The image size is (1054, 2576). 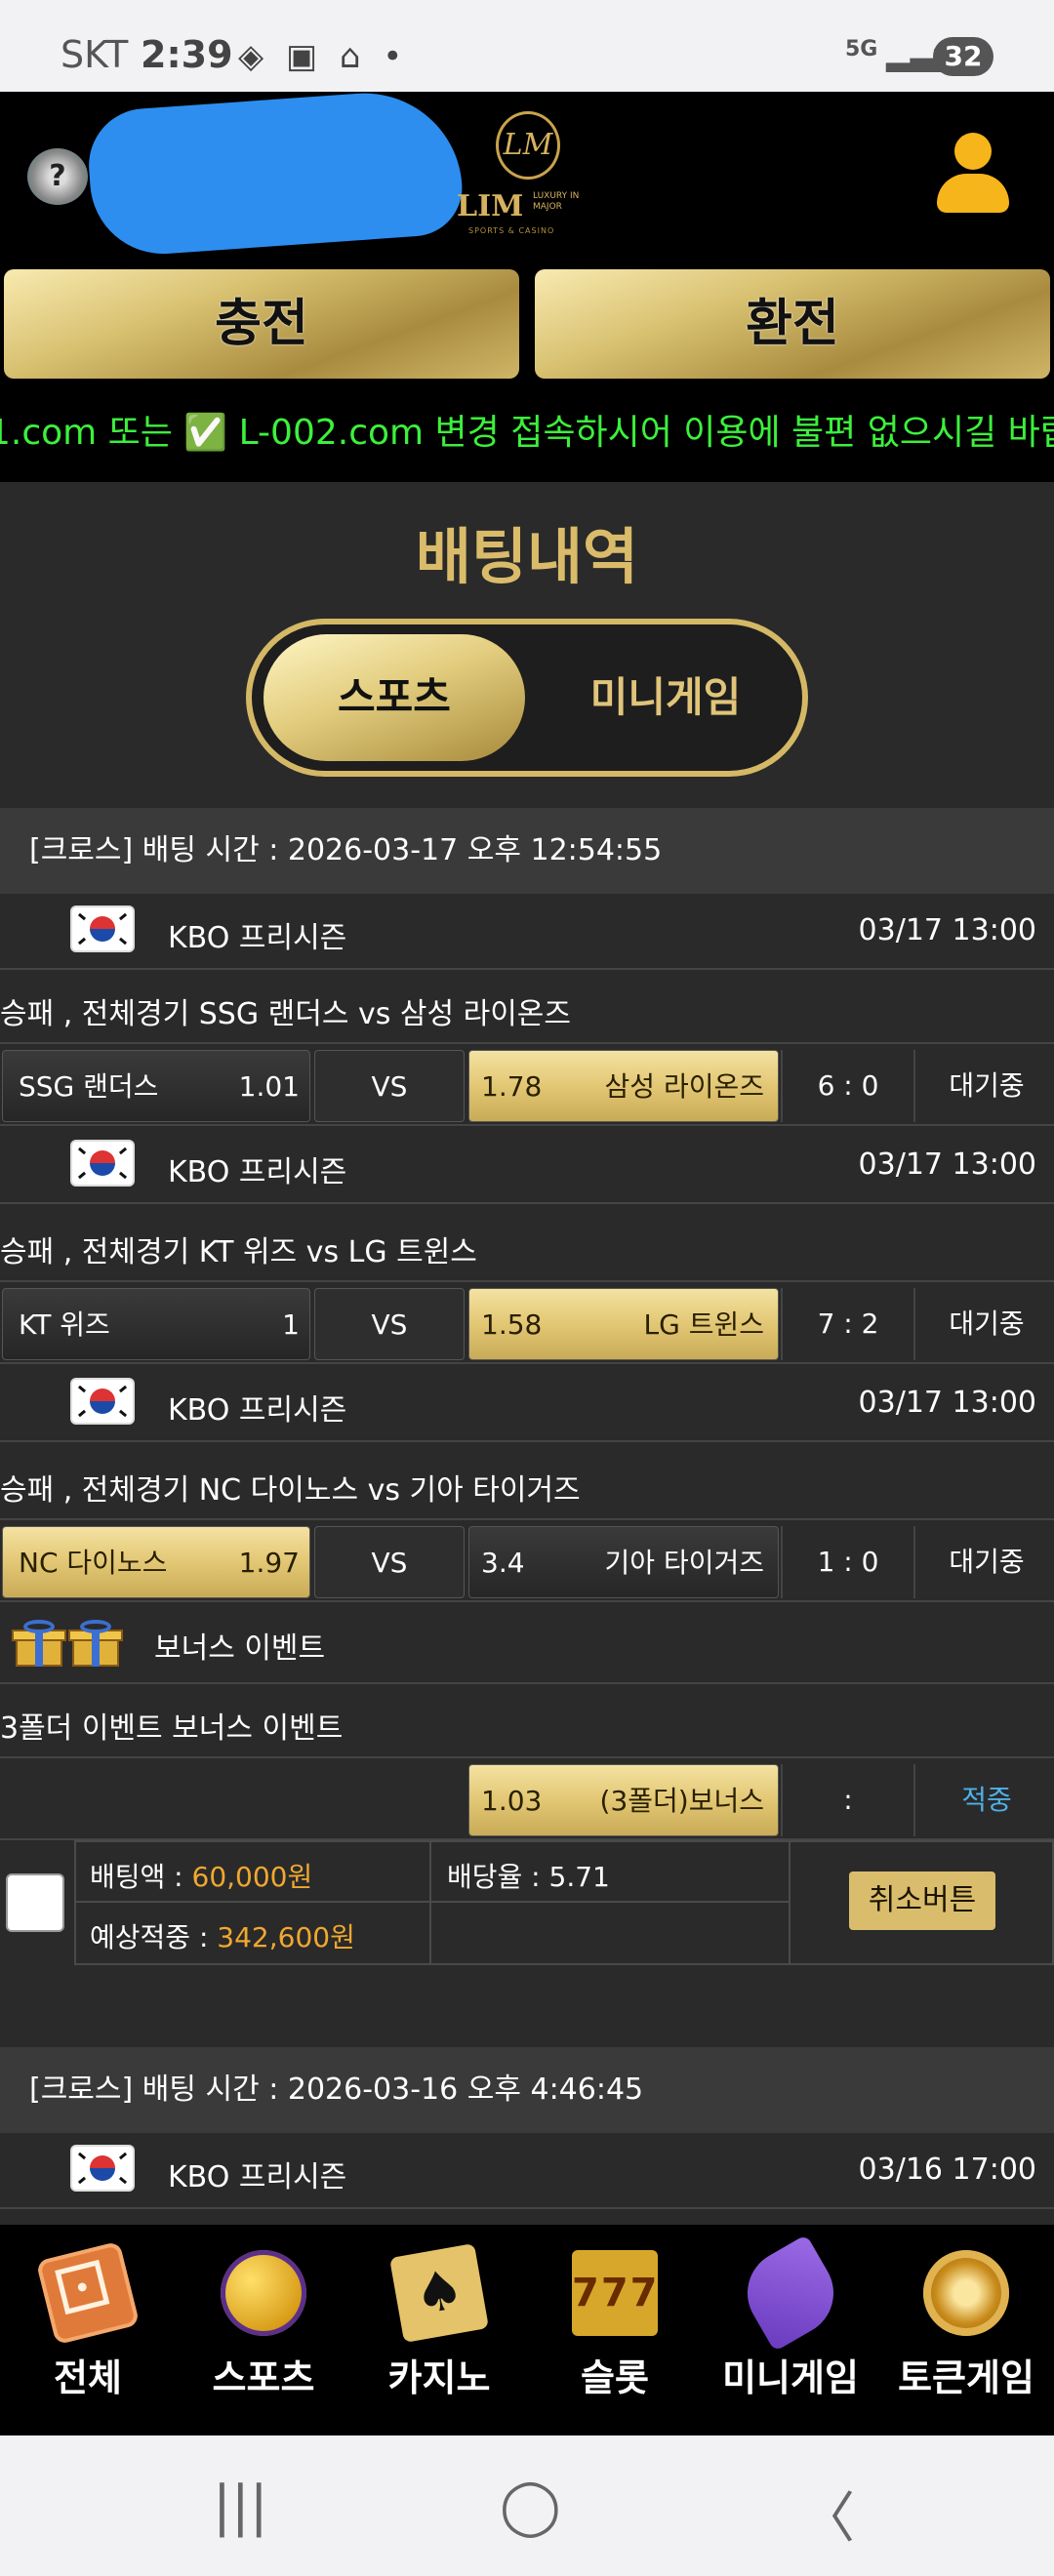 I want to click on bet-amount-row: 배팅액 : 60,000원, so click(x=201, y=1875).